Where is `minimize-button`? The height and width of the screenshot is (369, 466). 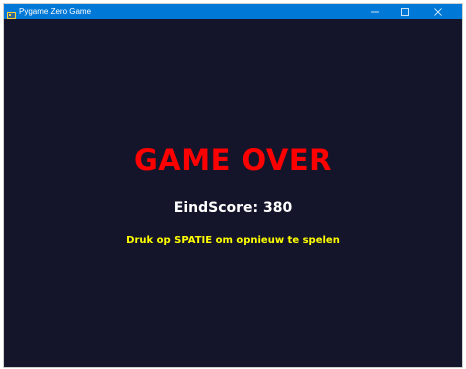
minimize-button is located at coordinates (375, 11).